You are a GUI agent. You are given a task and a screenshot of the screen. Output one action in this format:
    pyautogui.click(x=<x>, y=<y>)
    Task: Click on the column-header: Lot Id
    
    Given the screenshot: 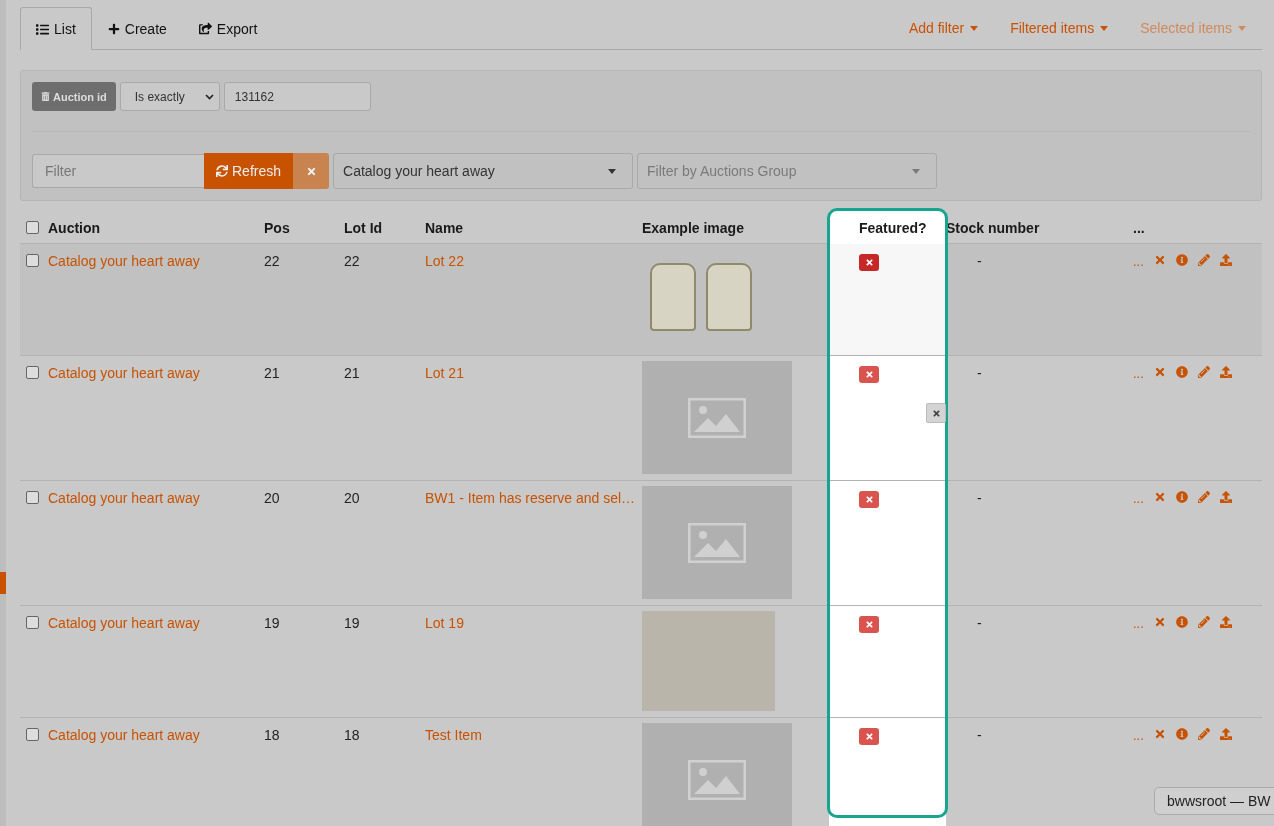 What is the action you would take?
    pyautogui.click(x=364, y=228)
    